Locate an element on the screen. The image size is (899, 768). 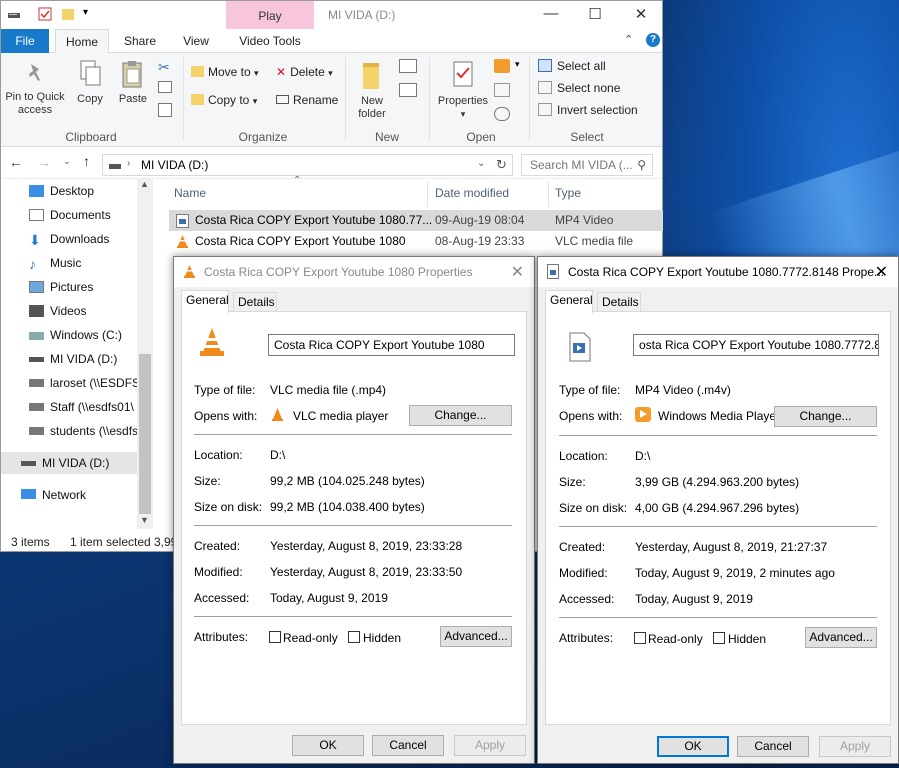
file-name: Costa Rica COPY Export Youtube 1080 is located at coordinates (300, 241).